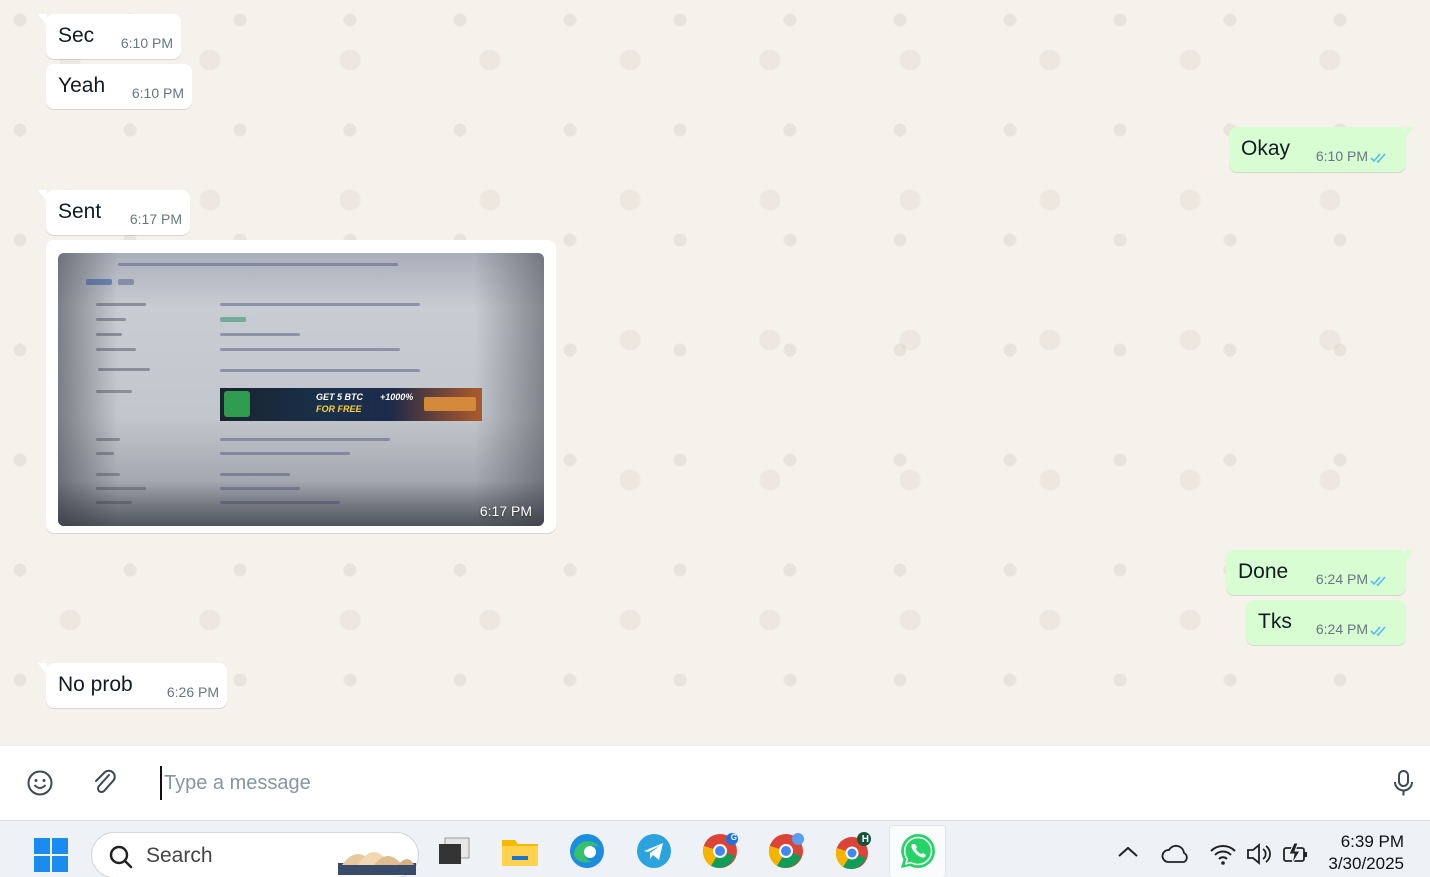 Image resolution: width=1430 pixels, height=877 pixels. I want to click on message-time: 6:17 PM, so click(155, 219).